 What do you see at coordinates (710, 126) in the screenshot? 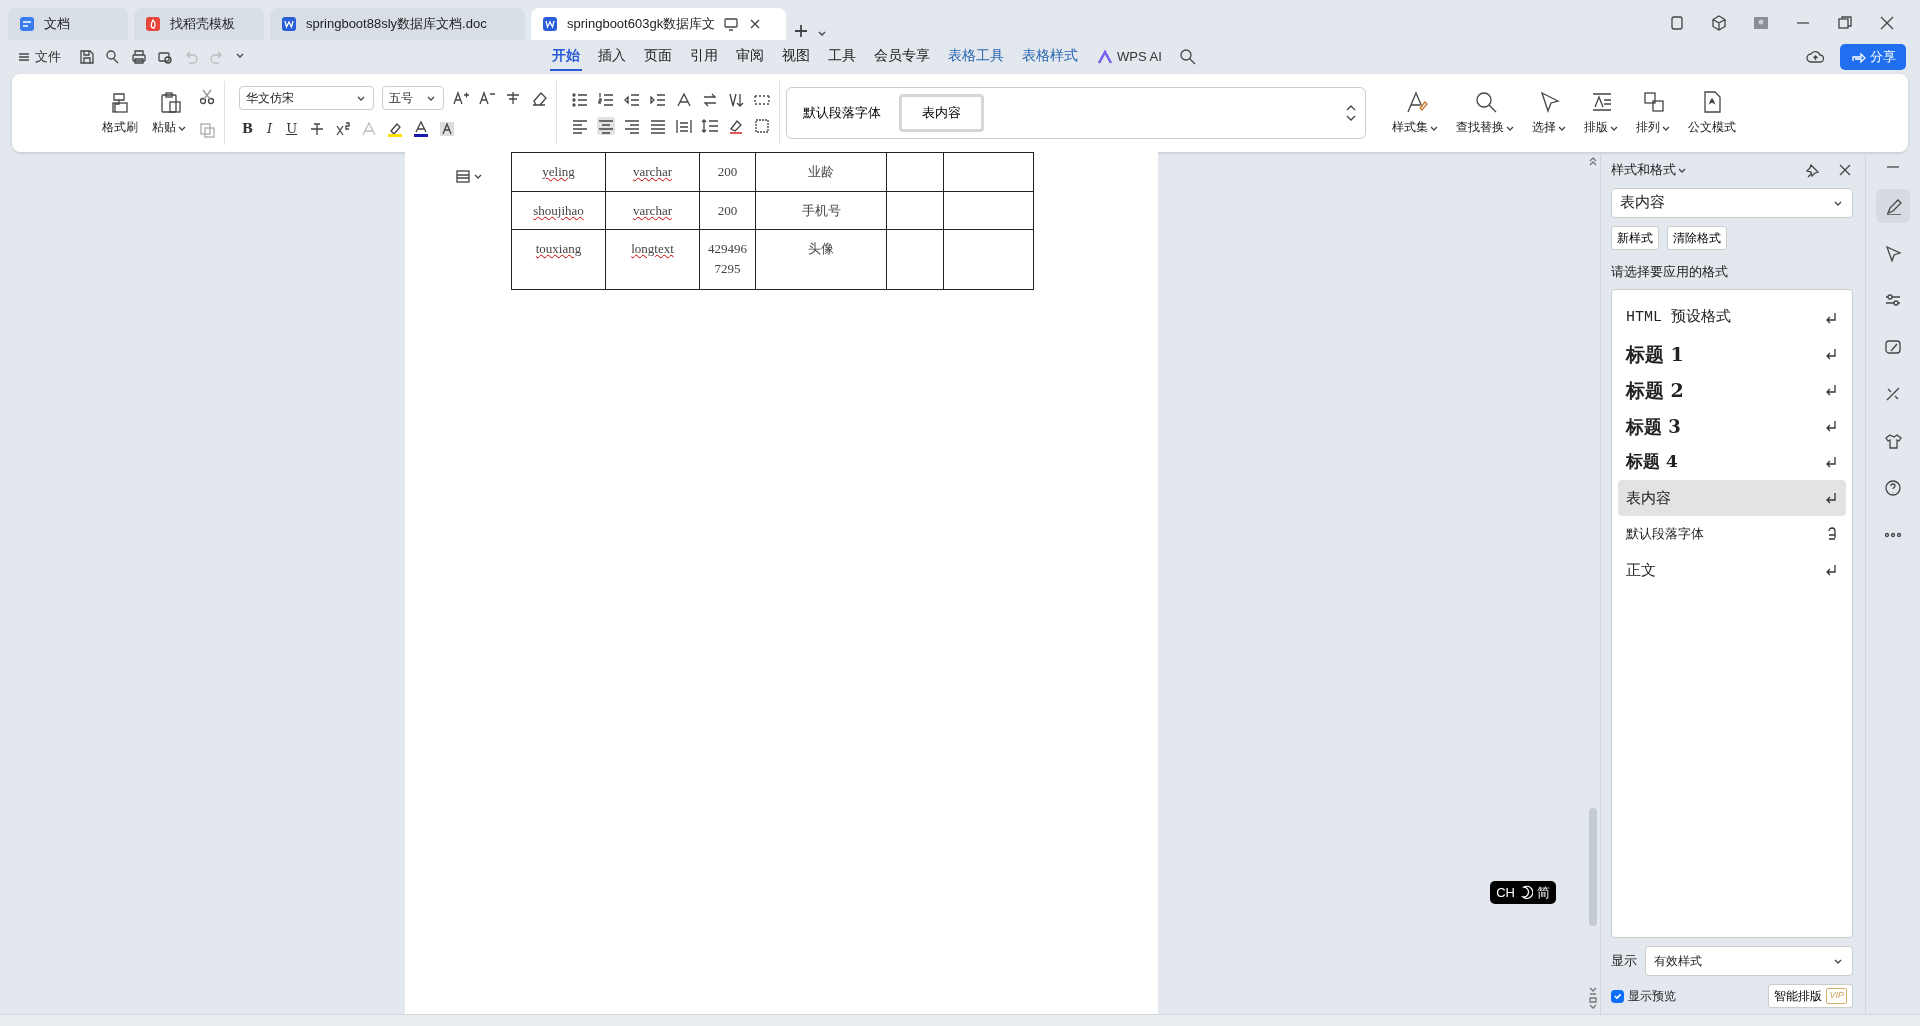
I see `line-spacing-icon` at bounding box center [710, 126].